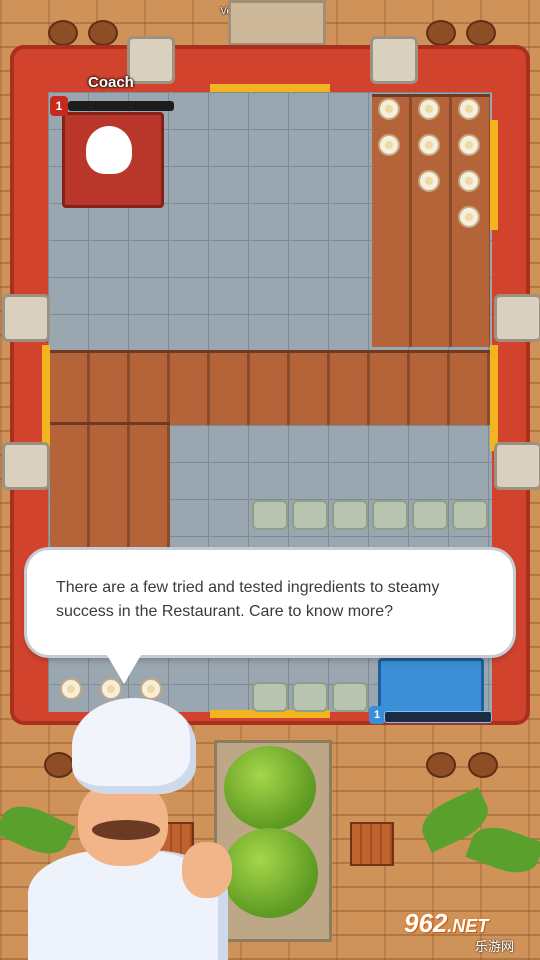 Image resolution: width=540 pixels, height=960 pixels. Describe the element at coordinates (134, 746) in the screenshot. I see `chef-hat-icon` at that location.